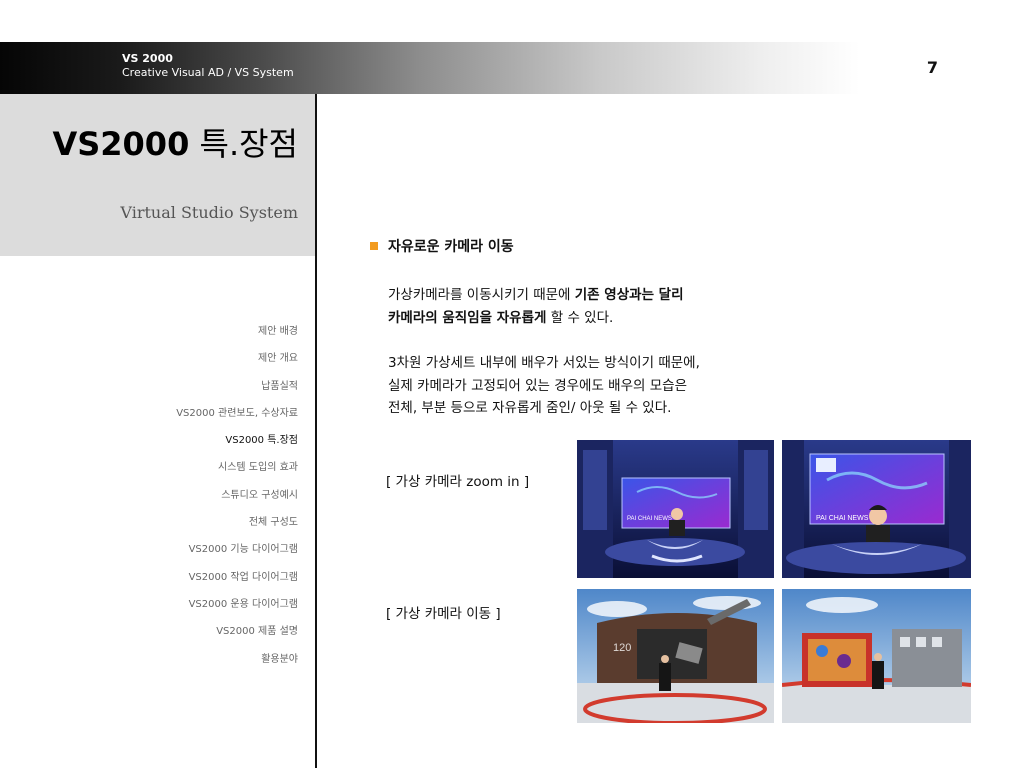 The height and width of the screenshot is (768, 1024). What do you see at coordinates (675, 656) in the screenshot?
I see `stage-view-left-image: 120` at bounding box center [675, 656].